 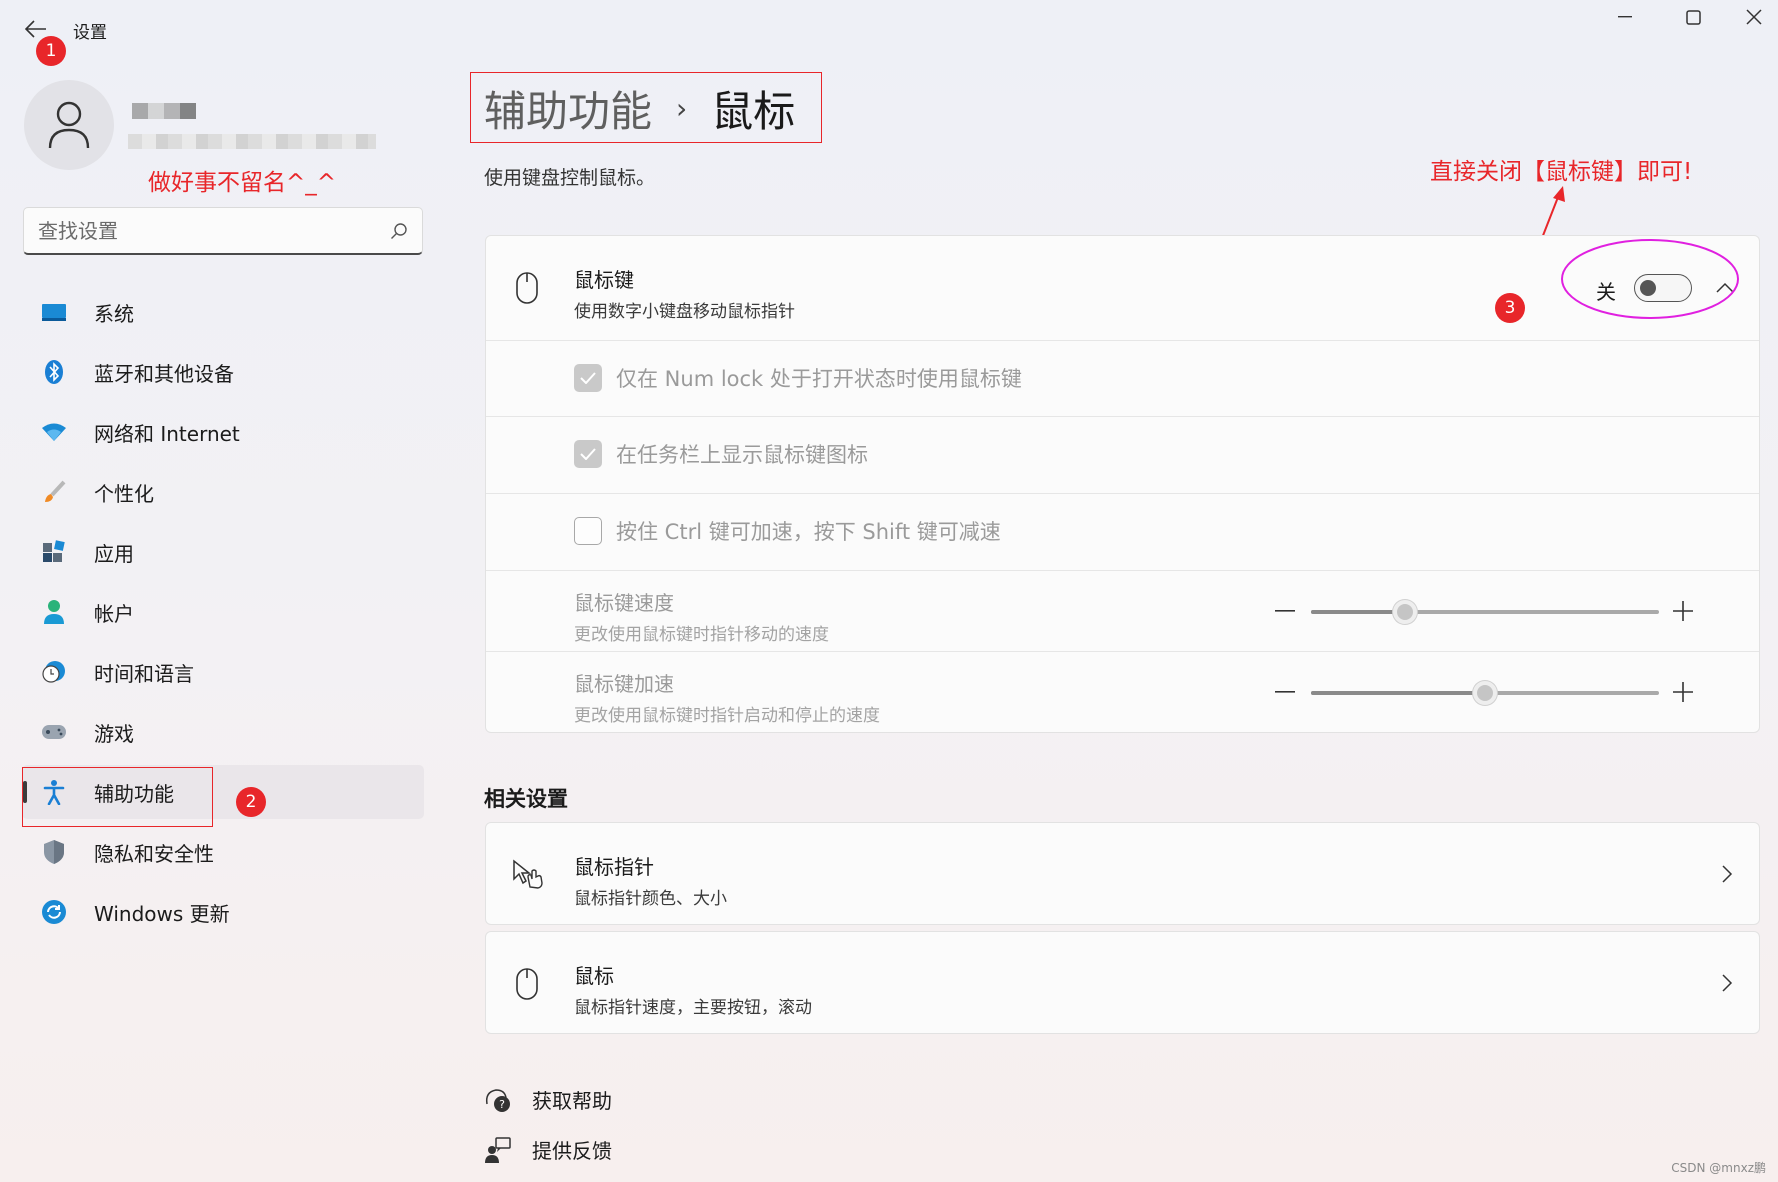 What do you see at coordinates (242, 183) in the screenshot?
I see `profile-annotation: 做好事不留名^_^` at bounding box center [242, 183].